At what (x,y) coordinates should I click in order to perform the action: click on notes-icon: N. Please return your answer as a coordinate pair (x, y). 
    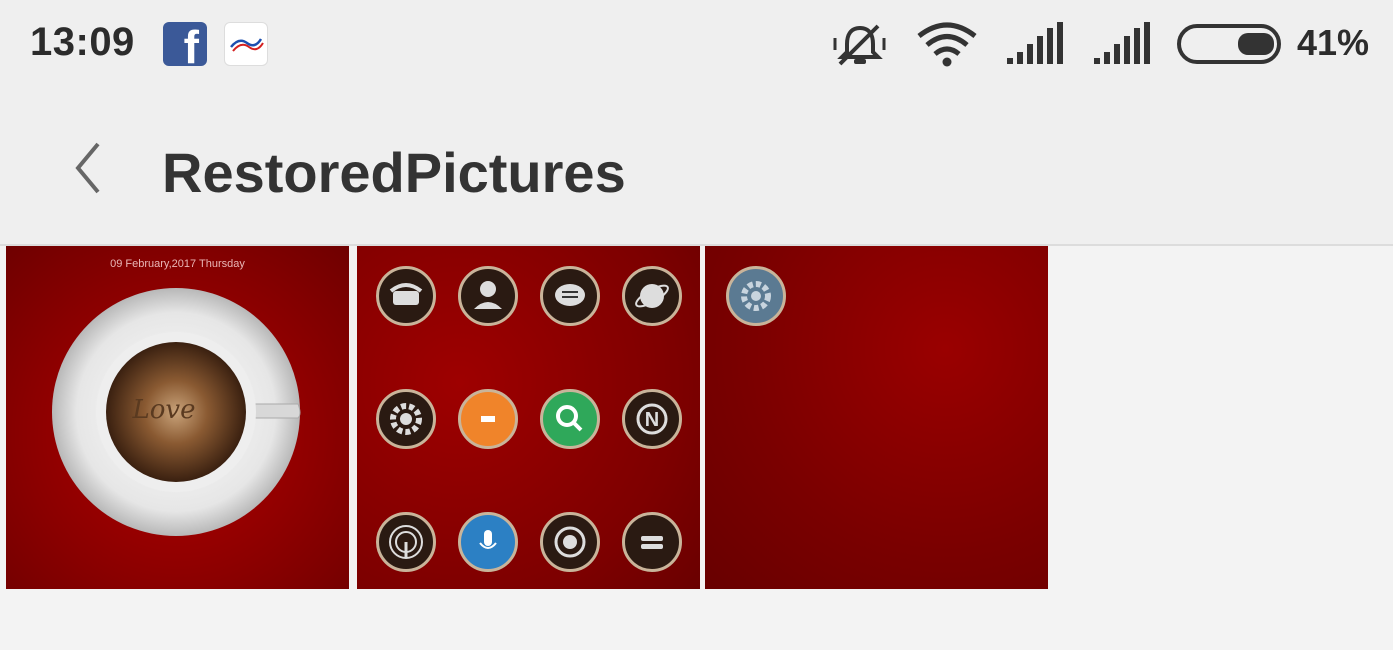
    Looking at the image, I should click on (652, 419).